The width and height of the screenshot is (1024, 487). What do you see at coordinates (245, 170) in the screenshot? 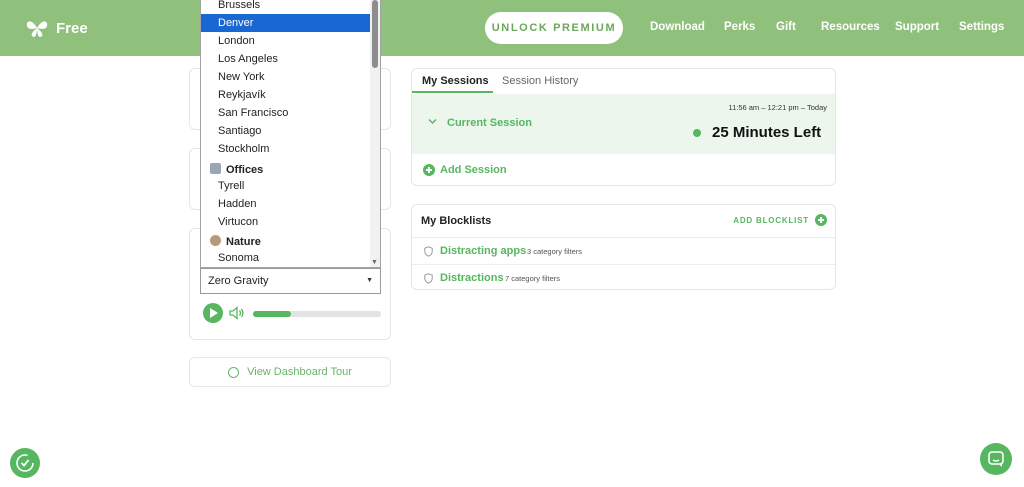
I see `group-offices-label: Offices` at bounding box center [245, 170].